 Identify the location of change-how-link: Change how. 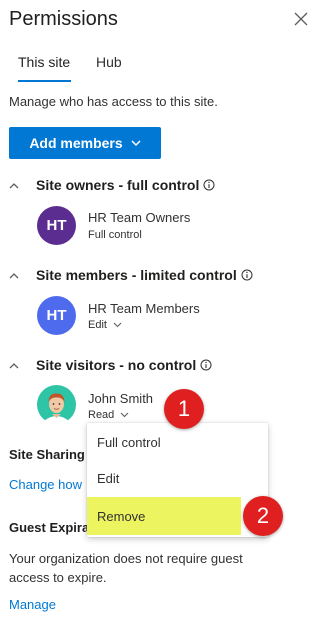
(45, 484).